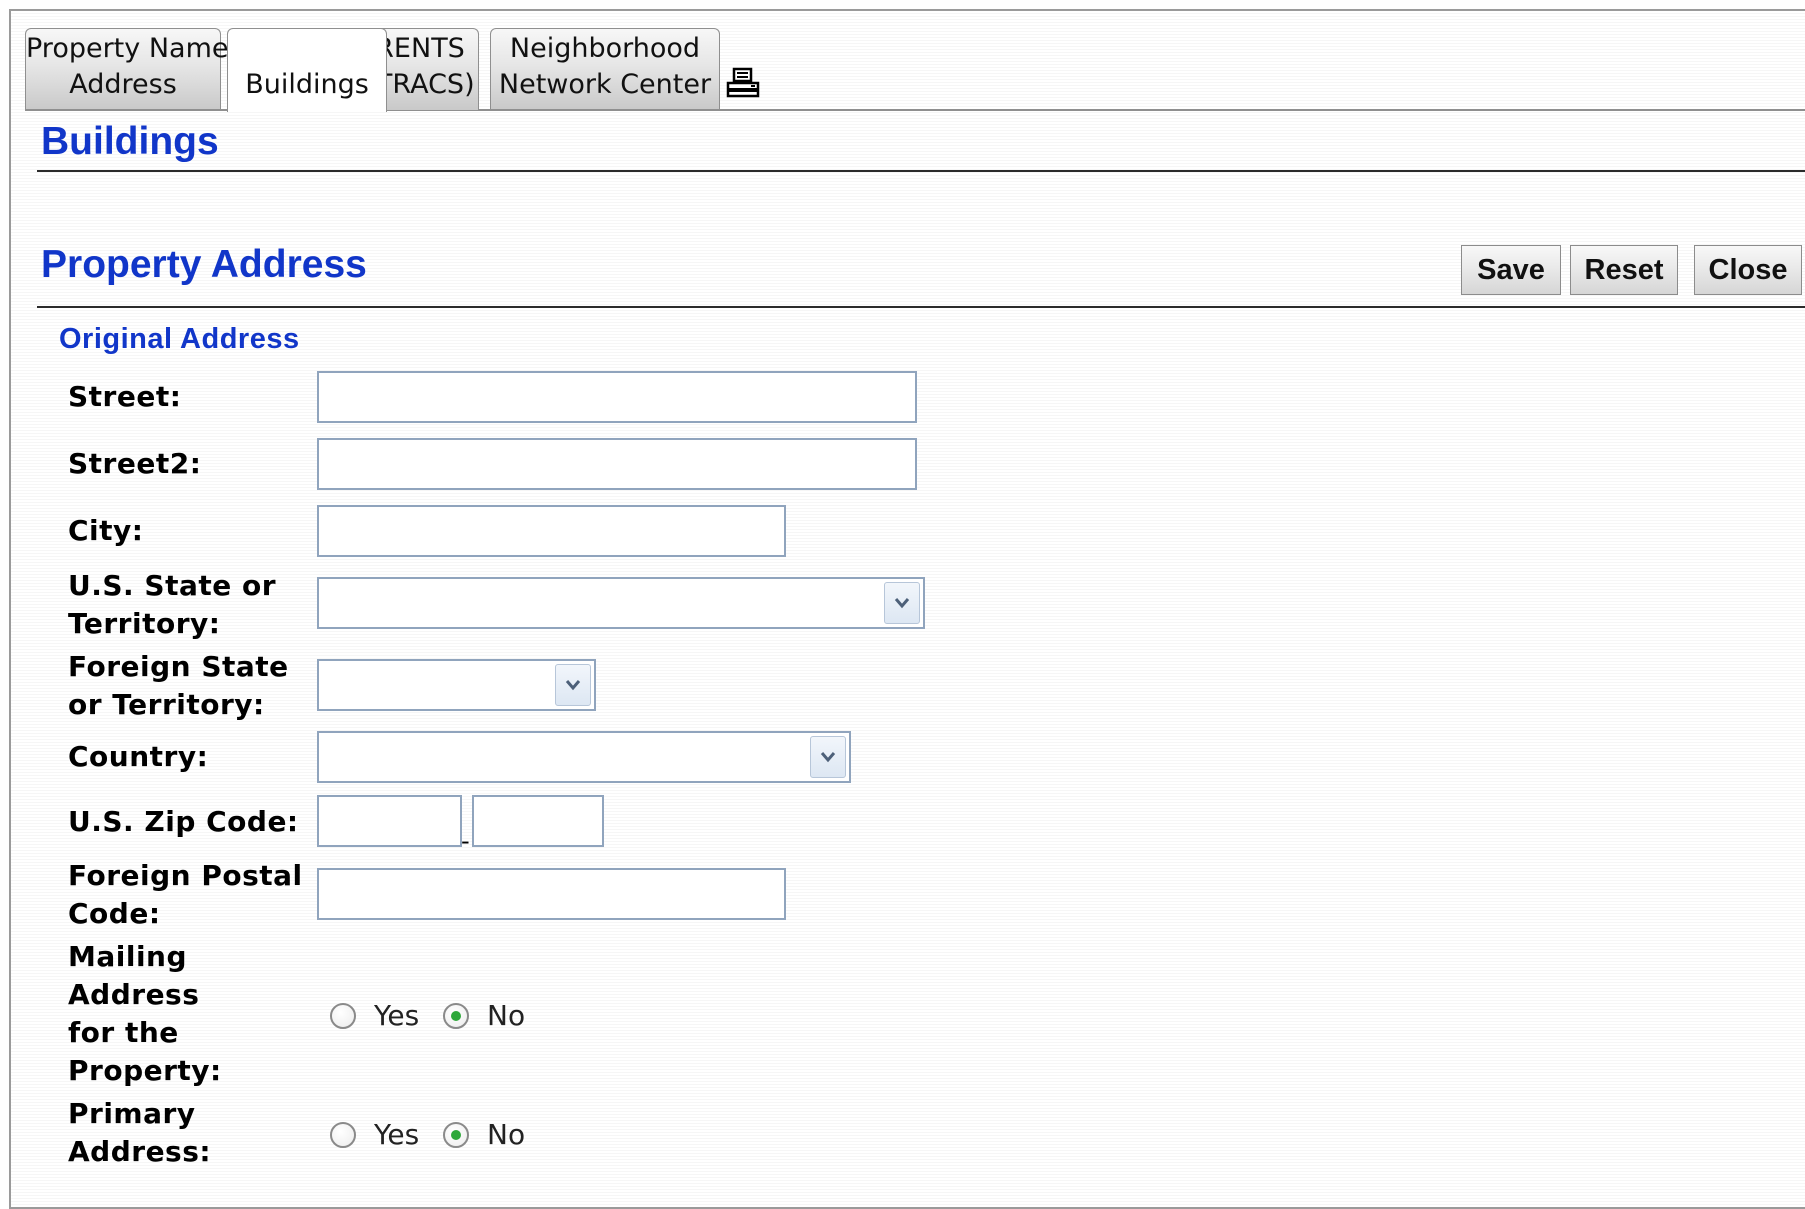 Image resolution: width=1805 pixels, height=1209 pixels. What do you see at coordinates (128, 956) in the screenshot?
I see `mailing-label-line1: Mailing` at bounding box center [128, 956].